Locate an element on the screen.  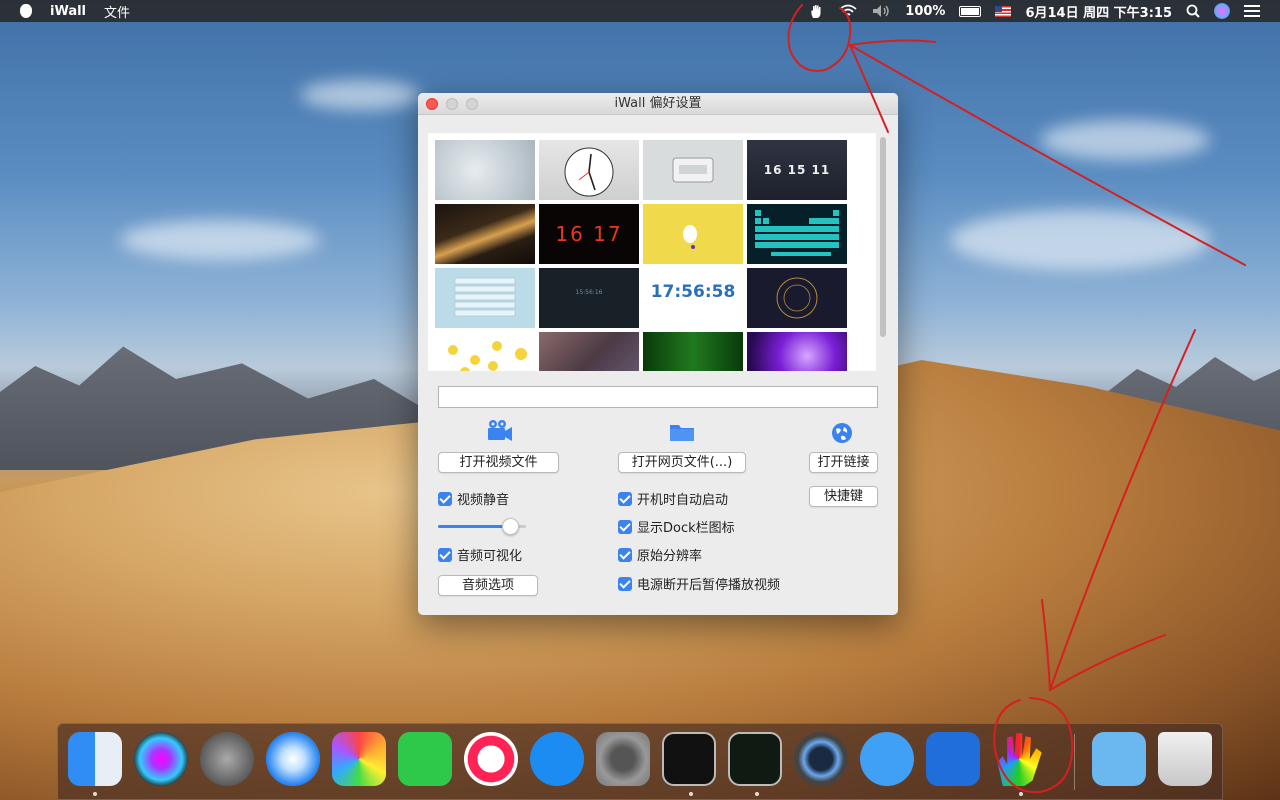
wallpaper-thumb-yellow-bird is located at coordinates (693, 234).